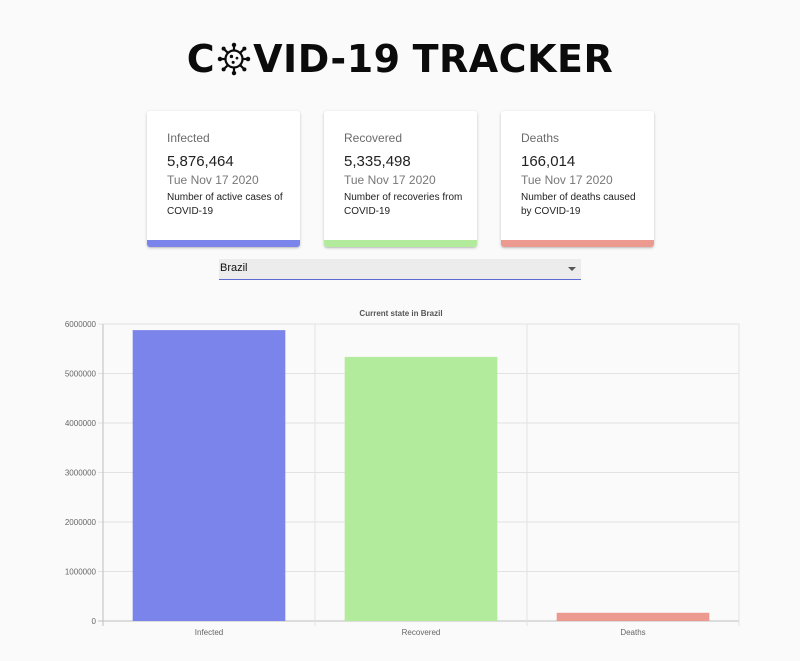  Describe the element at coordinates (632, 632) in the screenshot. I see `x-tick-label: Deaths` at that location.